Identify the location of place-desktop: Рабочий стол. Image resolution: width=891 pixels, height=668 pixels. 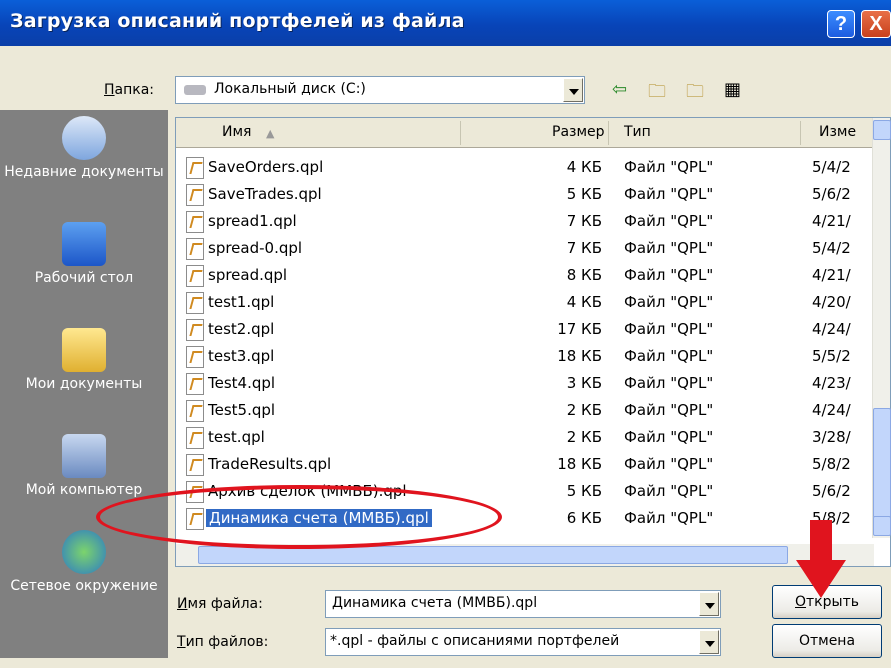
(84, 254).